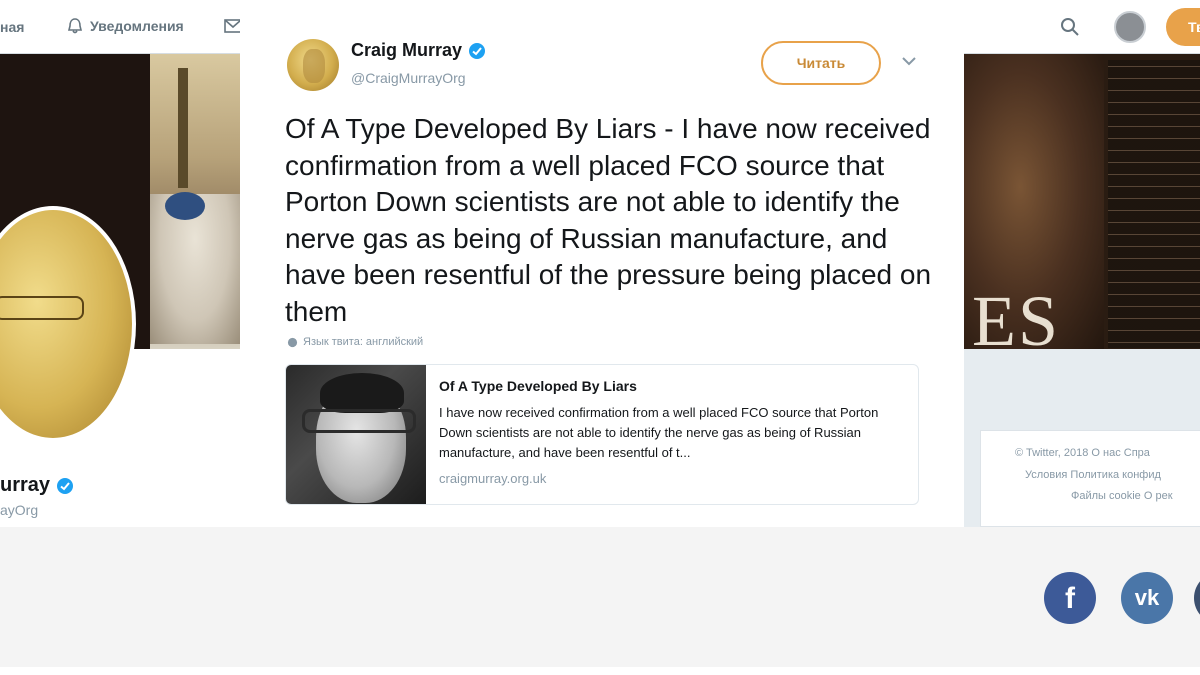 This screenshot has width=1200, height=675. Describe the element at coordinates (25, 485) in the screenshot. I see `profile-name-text: urray` at that location.